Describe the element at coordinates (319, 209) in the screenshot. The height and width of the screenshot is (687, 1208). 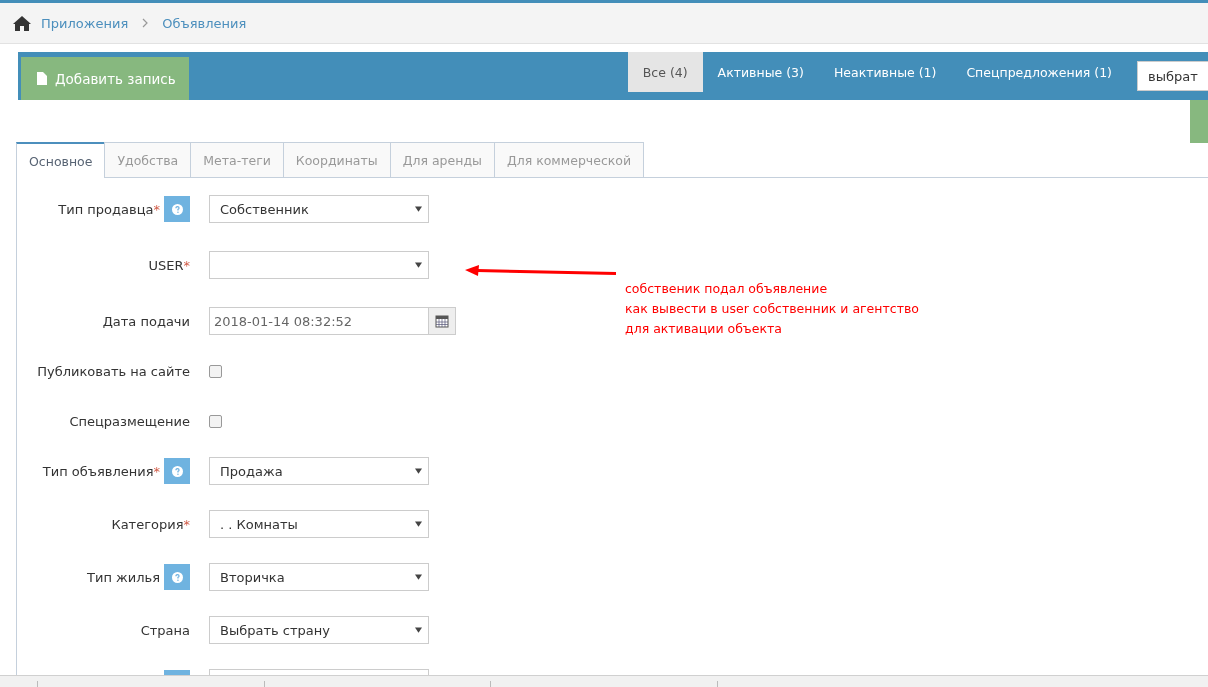
I see `select-field: Собственник` at that location.